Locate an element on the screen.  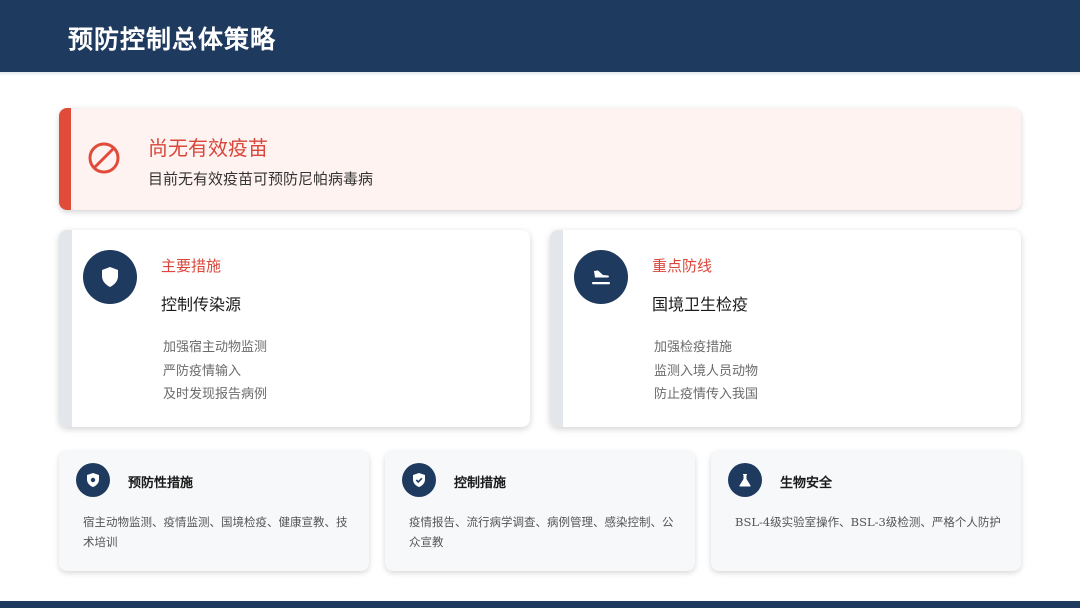
card-item-list: 加强宿主动物监测 严防疫情输入 及时发现报告病例 is located at coordinates (215, 371).